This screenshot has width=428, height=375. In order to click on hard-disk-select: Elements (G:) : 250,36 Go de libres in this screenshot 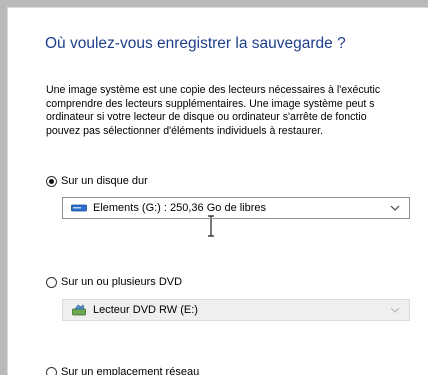, I will do `click(236, 208)`.